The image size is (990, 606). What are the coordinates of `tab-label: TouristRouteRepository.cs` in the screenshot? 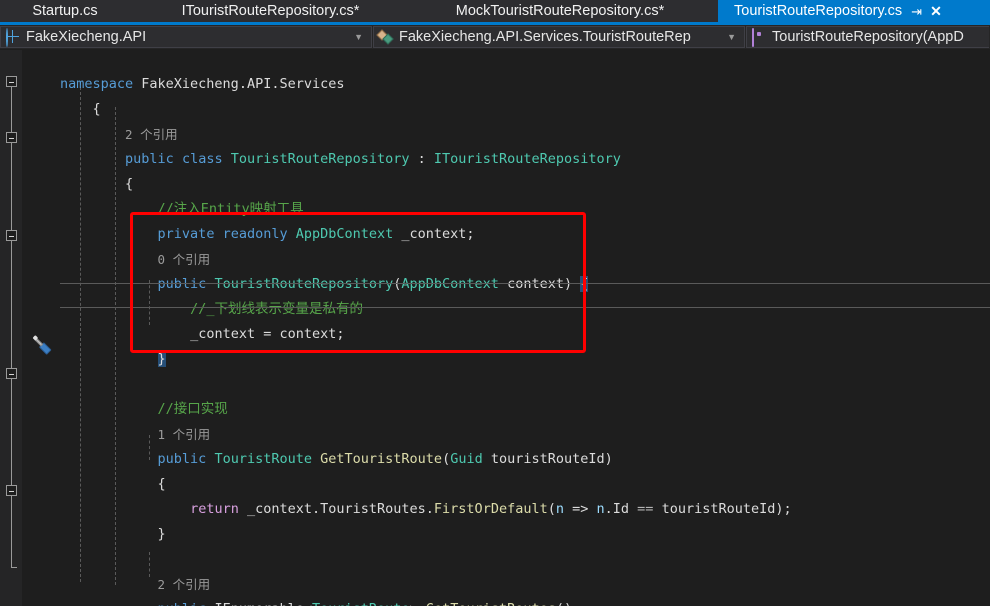 It's located at (818, 11).